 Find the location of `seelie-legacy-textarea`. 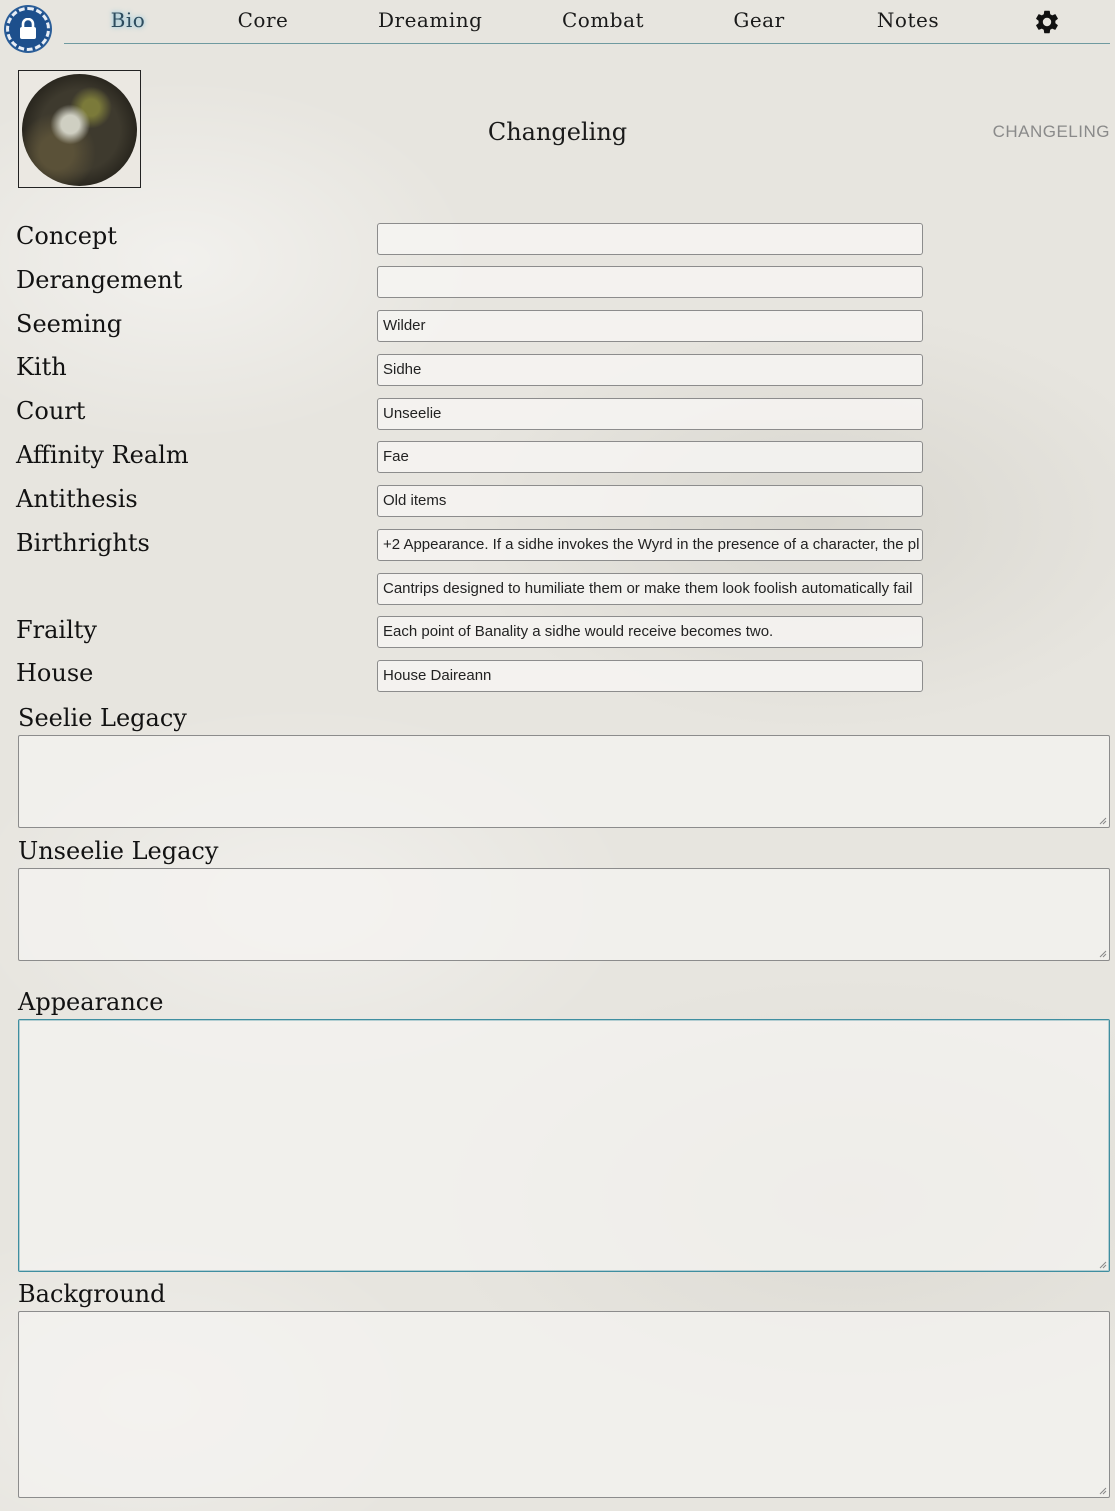

seelie-legacy-textarea is located at coordinates (564, 781).